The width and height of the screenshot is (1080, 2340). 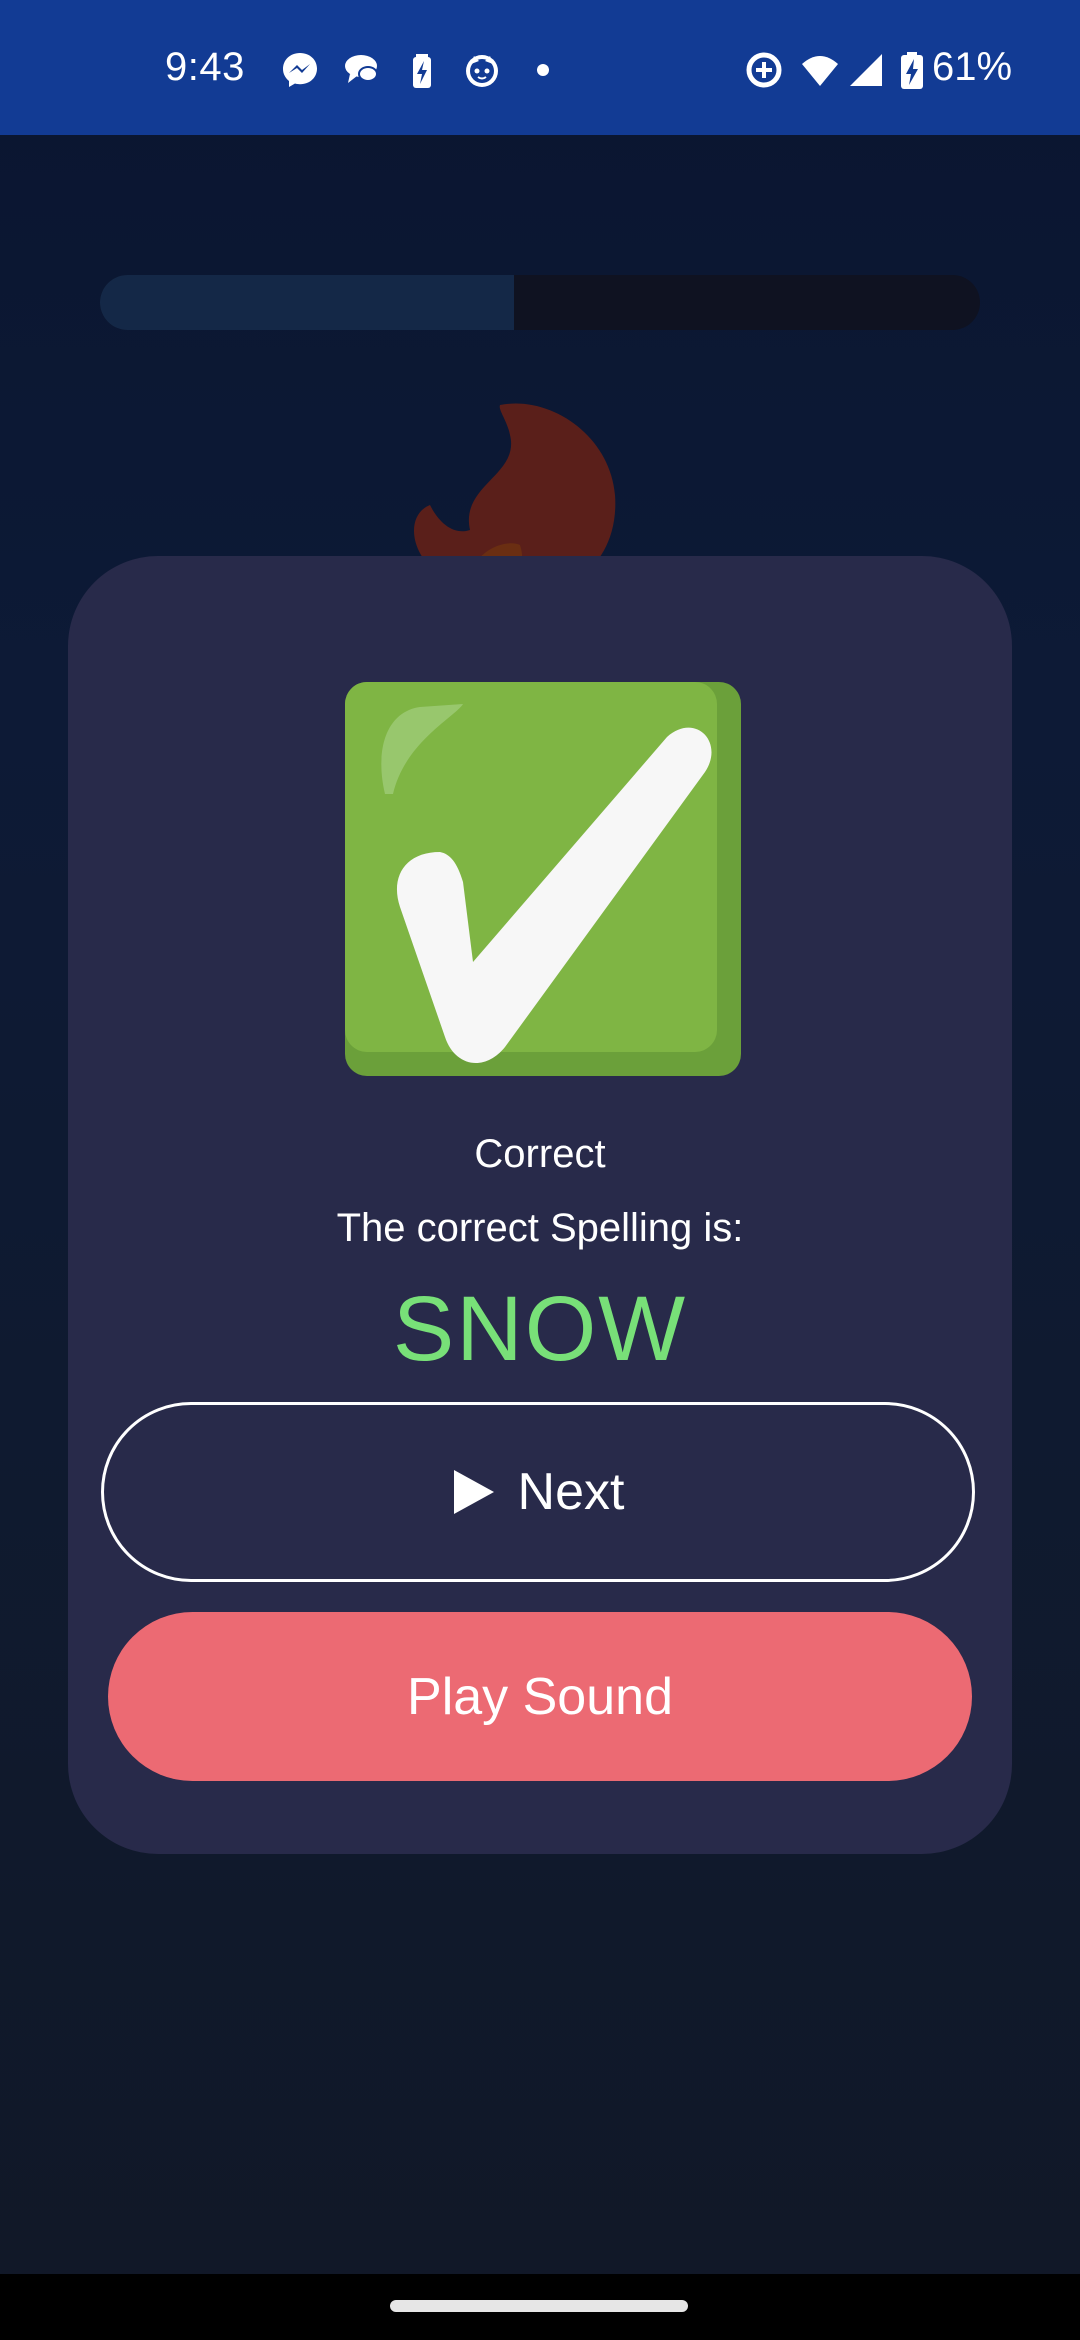 What do you see at coordinates (422, 71) in the screenshot?
I see `battery-saver-icon` at bounding box center [422, 71].